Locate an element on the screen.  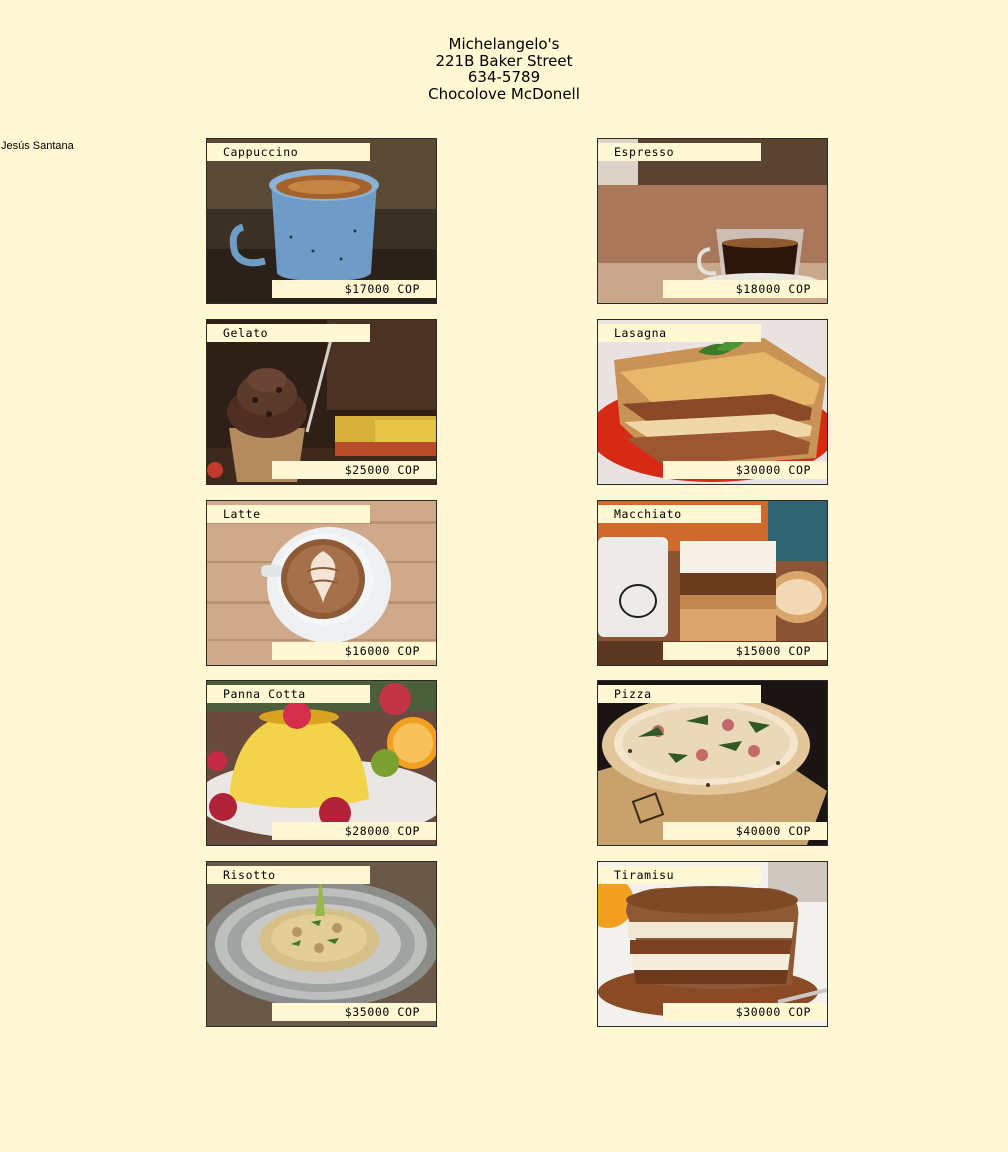
menu-item-price: $35000 COP is located at coordinates (354, 1012).